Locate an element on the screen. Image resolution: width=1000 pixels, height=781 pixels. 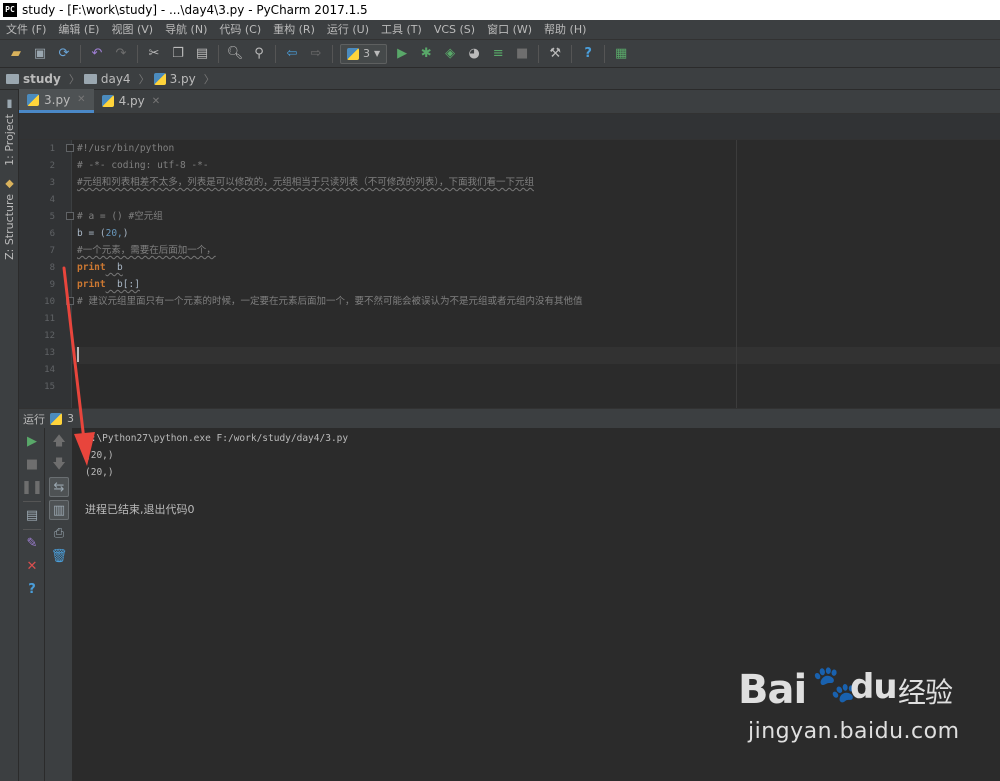
editor-tab-label: 4.py is located at coordinates (131, 101).